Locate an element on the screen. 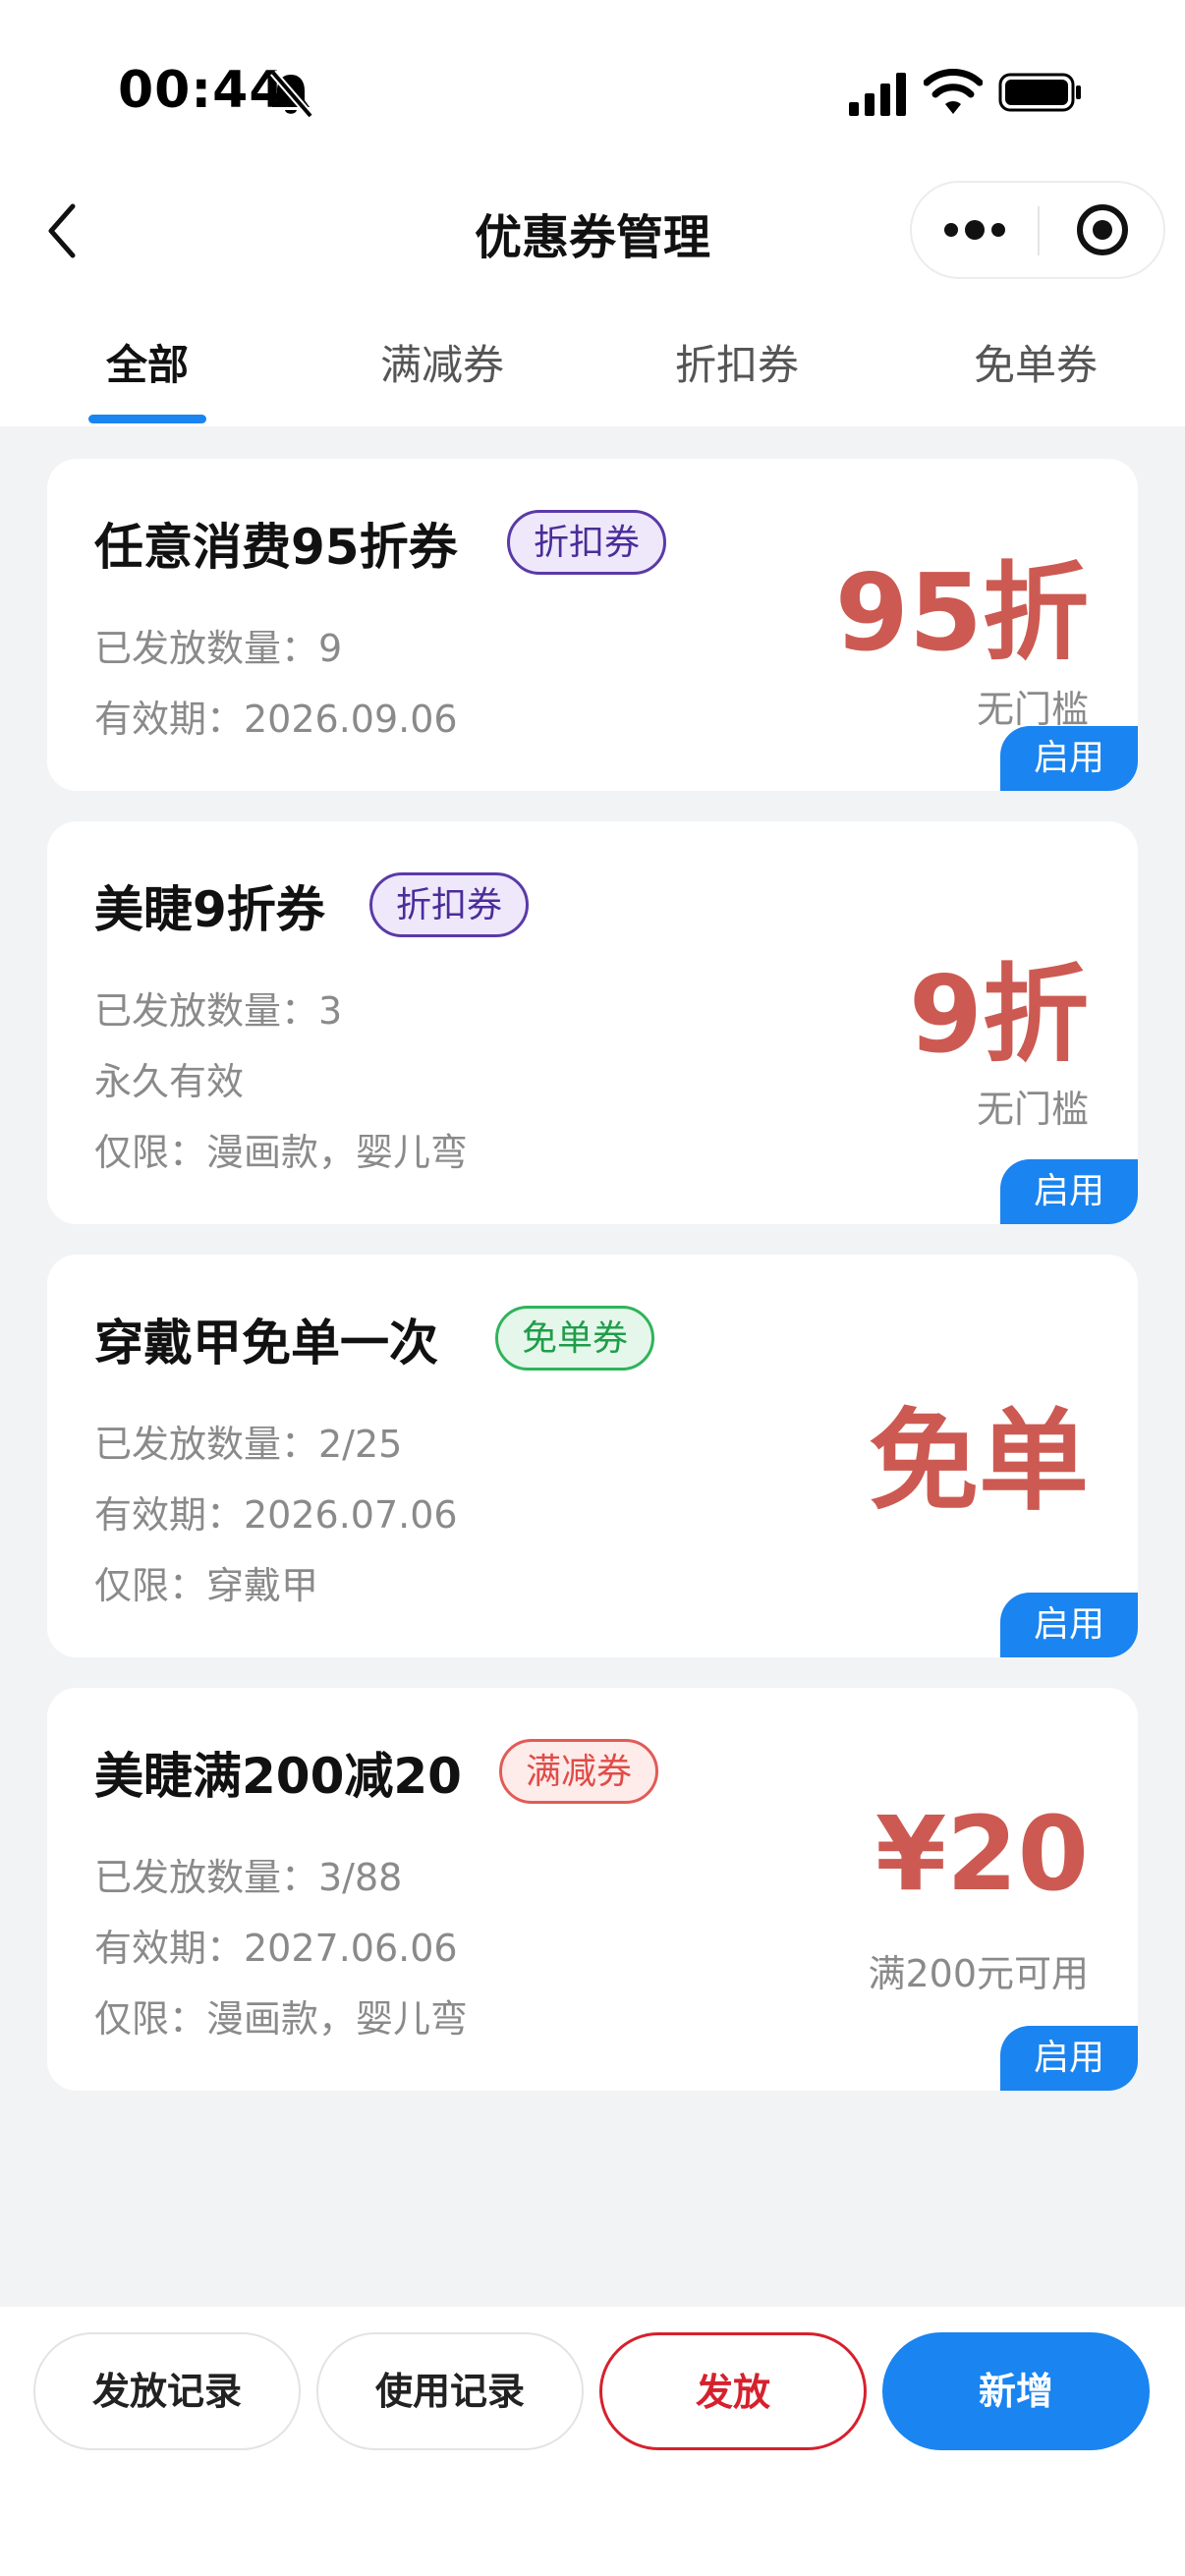  wifi-icon is located at coordinates (954, 91).